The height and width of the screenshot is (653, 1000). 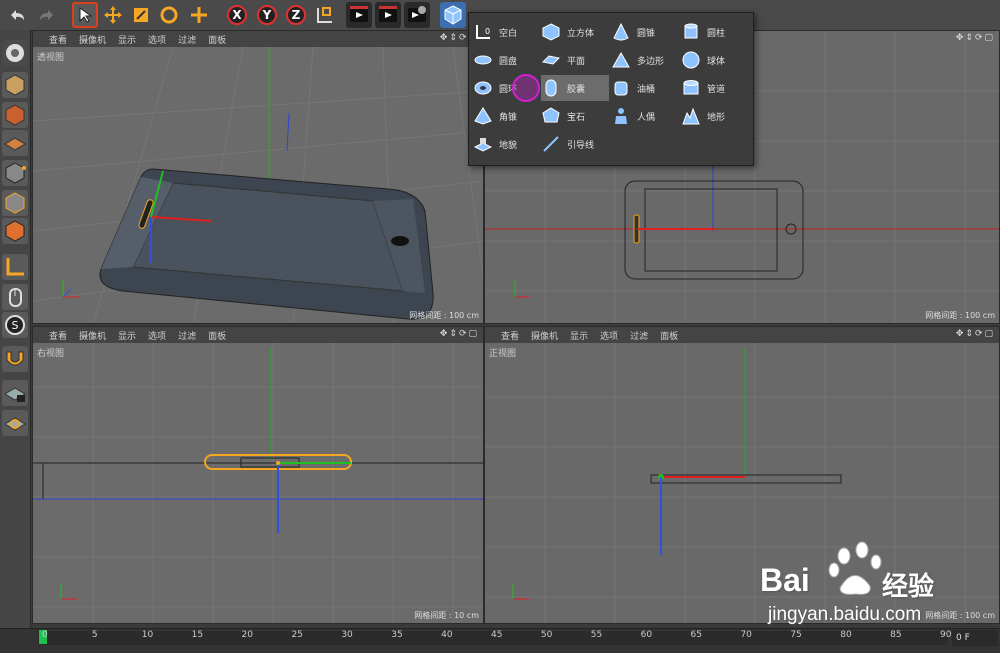 I want to click on paw-logo-icon, so click(x=855, y=568).